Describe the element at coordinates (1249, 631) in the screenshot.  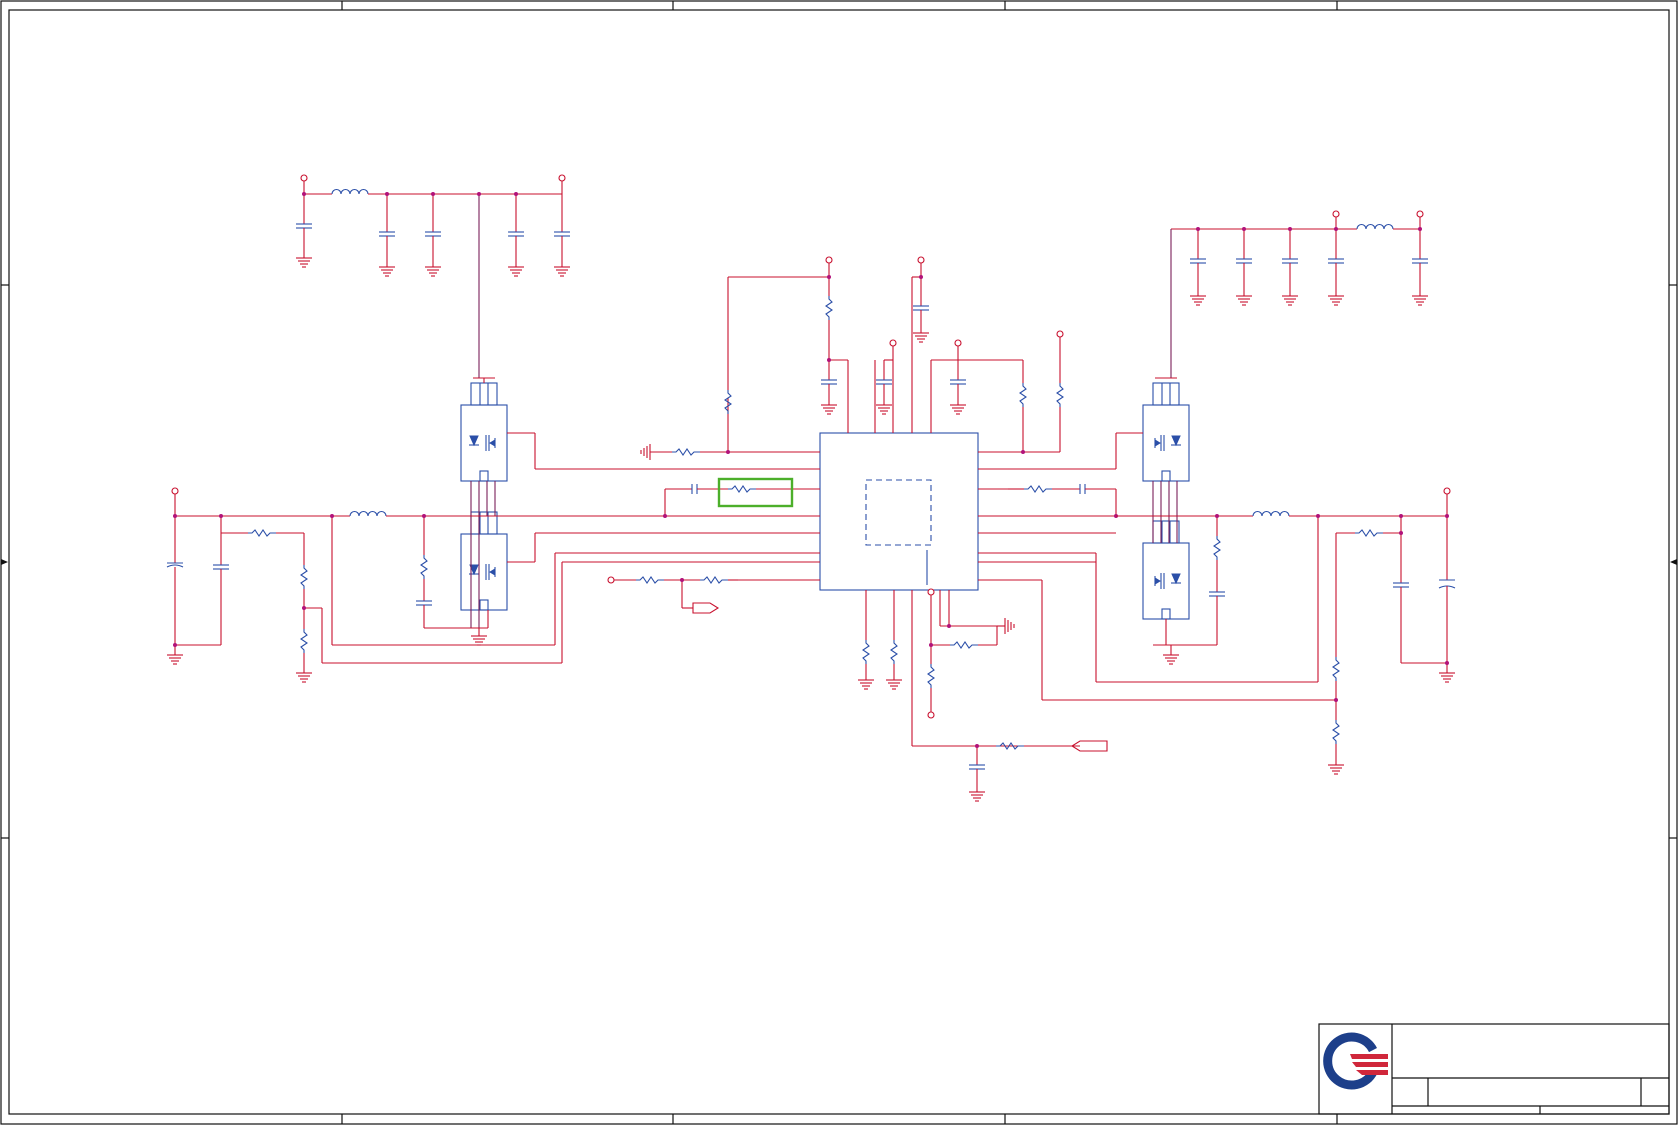
I see `right-output-stage` at that location.